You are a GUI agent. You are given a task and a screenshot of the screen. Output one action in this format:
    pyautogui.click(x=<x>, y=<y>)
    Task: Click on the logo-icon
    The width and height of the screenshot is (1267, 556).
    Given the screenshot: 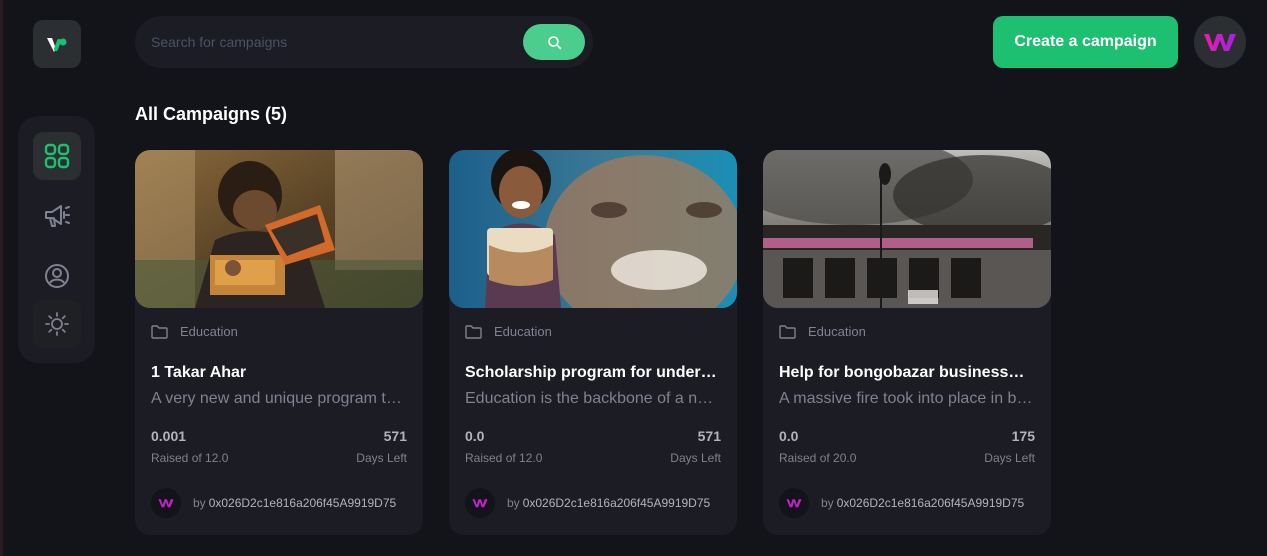 What is the action you would take?
    pyautogui.click(x=57, y=45)
    